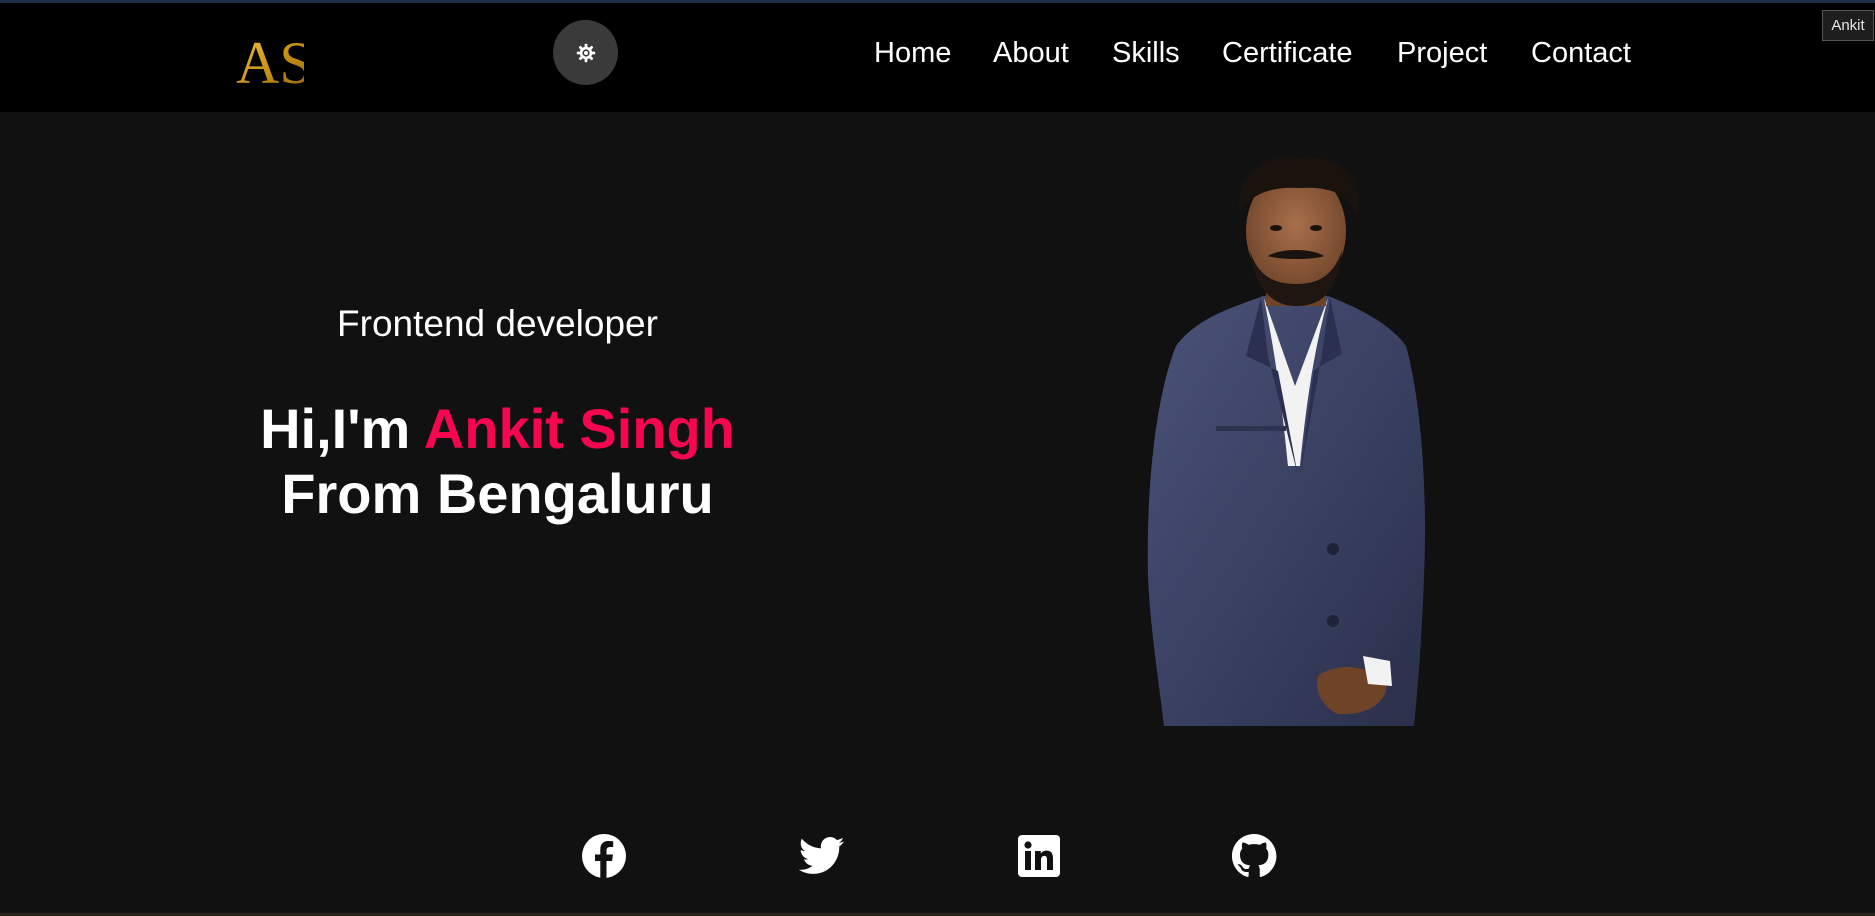 The image size is (1875, 916). What do you see at coordinates (912, 53) in the screenshot?
I see `nav-home: Home` at bounding box center [912, 53].